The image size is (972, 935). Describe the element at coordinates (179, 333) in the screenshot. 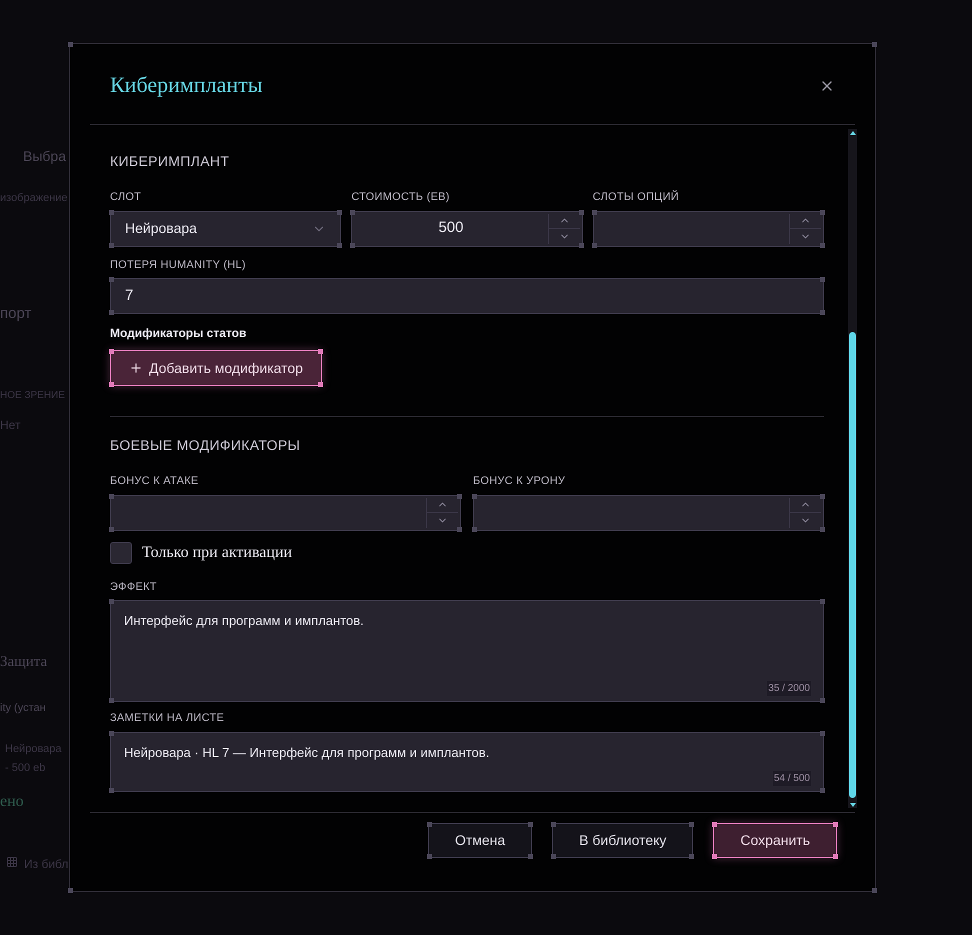

I see `subsection-label: Модификаторы статов` at that location.